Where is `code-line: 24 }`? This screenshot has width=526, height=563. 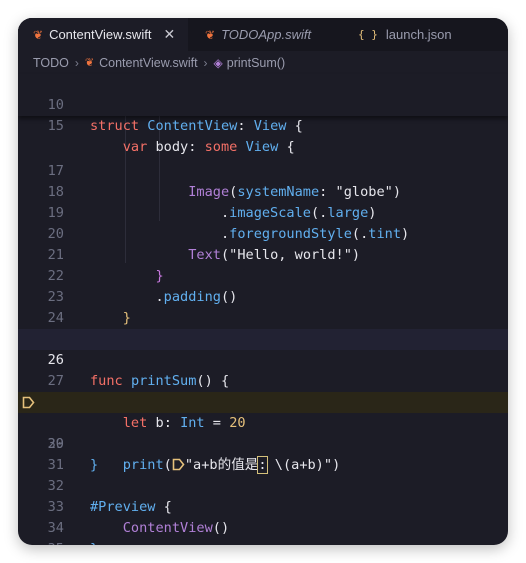
code-line: 24 } is located at coordinates (263, 317).